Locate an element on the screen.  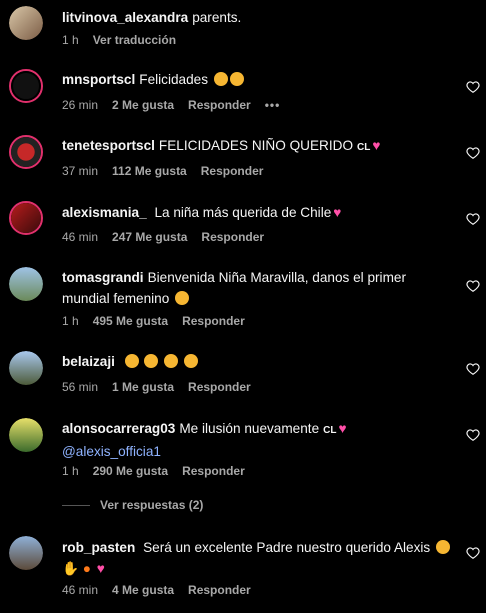
comment-text: Me ilusión nuevamente is located at coordinates (249, 428).